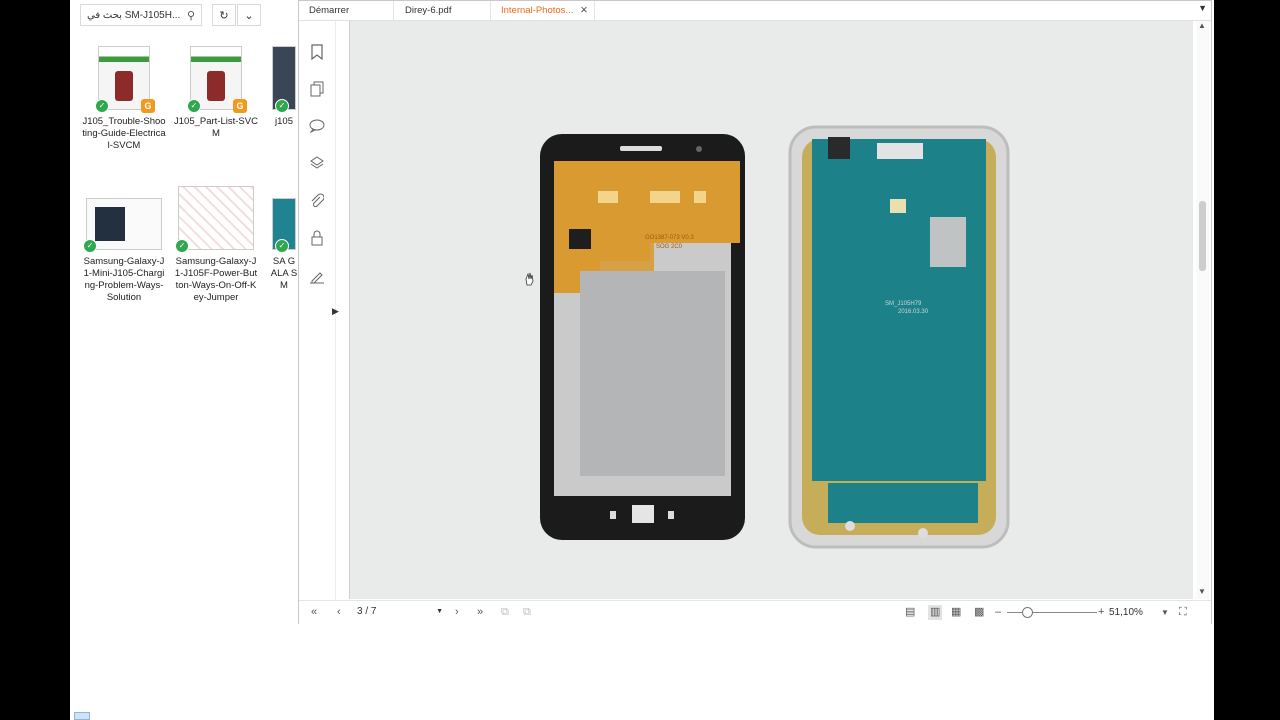  Describe the element at coordinates (1203, 310) in the screenshot. I see `vertical-scrollbar: ▲ ▼` at that location.